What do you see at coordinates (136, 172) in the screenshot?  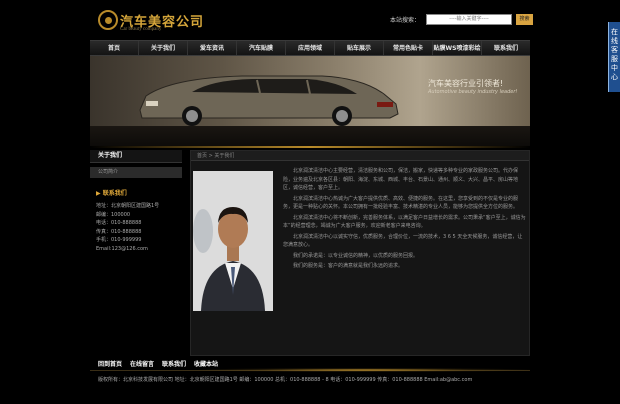 I see `sidebar-item-company-intro: 公司简介` at bounding box center [136, 172].